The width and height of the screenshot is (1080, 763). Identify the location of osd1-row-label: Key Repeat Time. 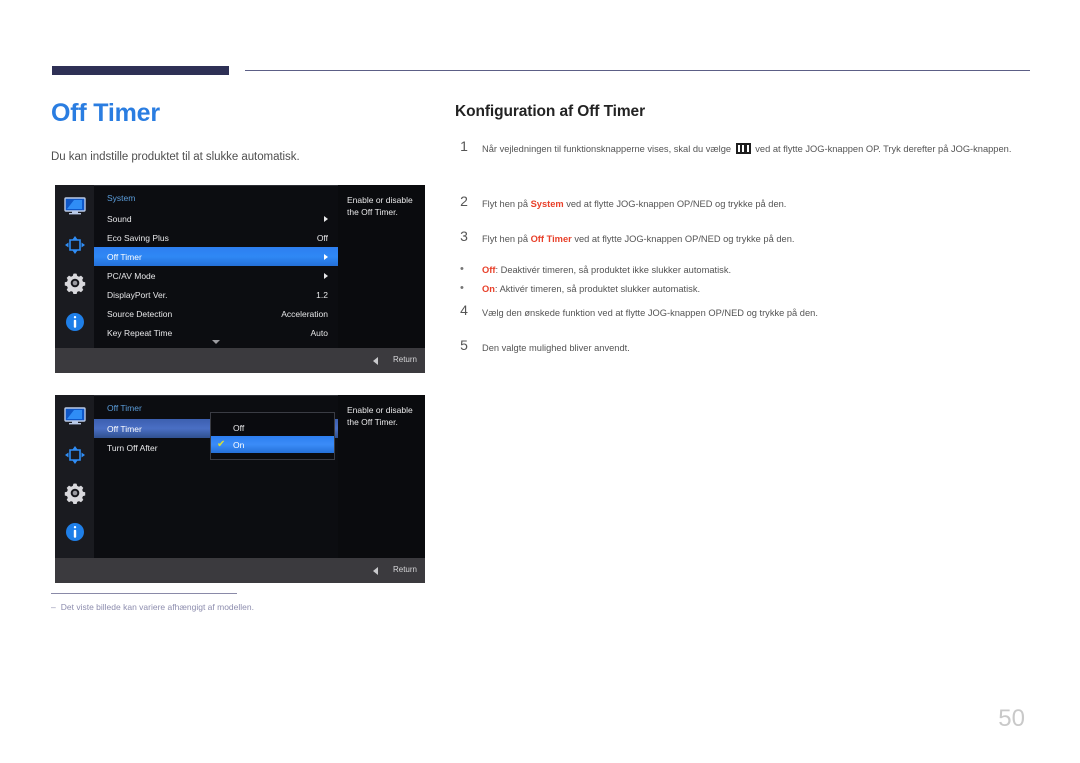
(140, 332).